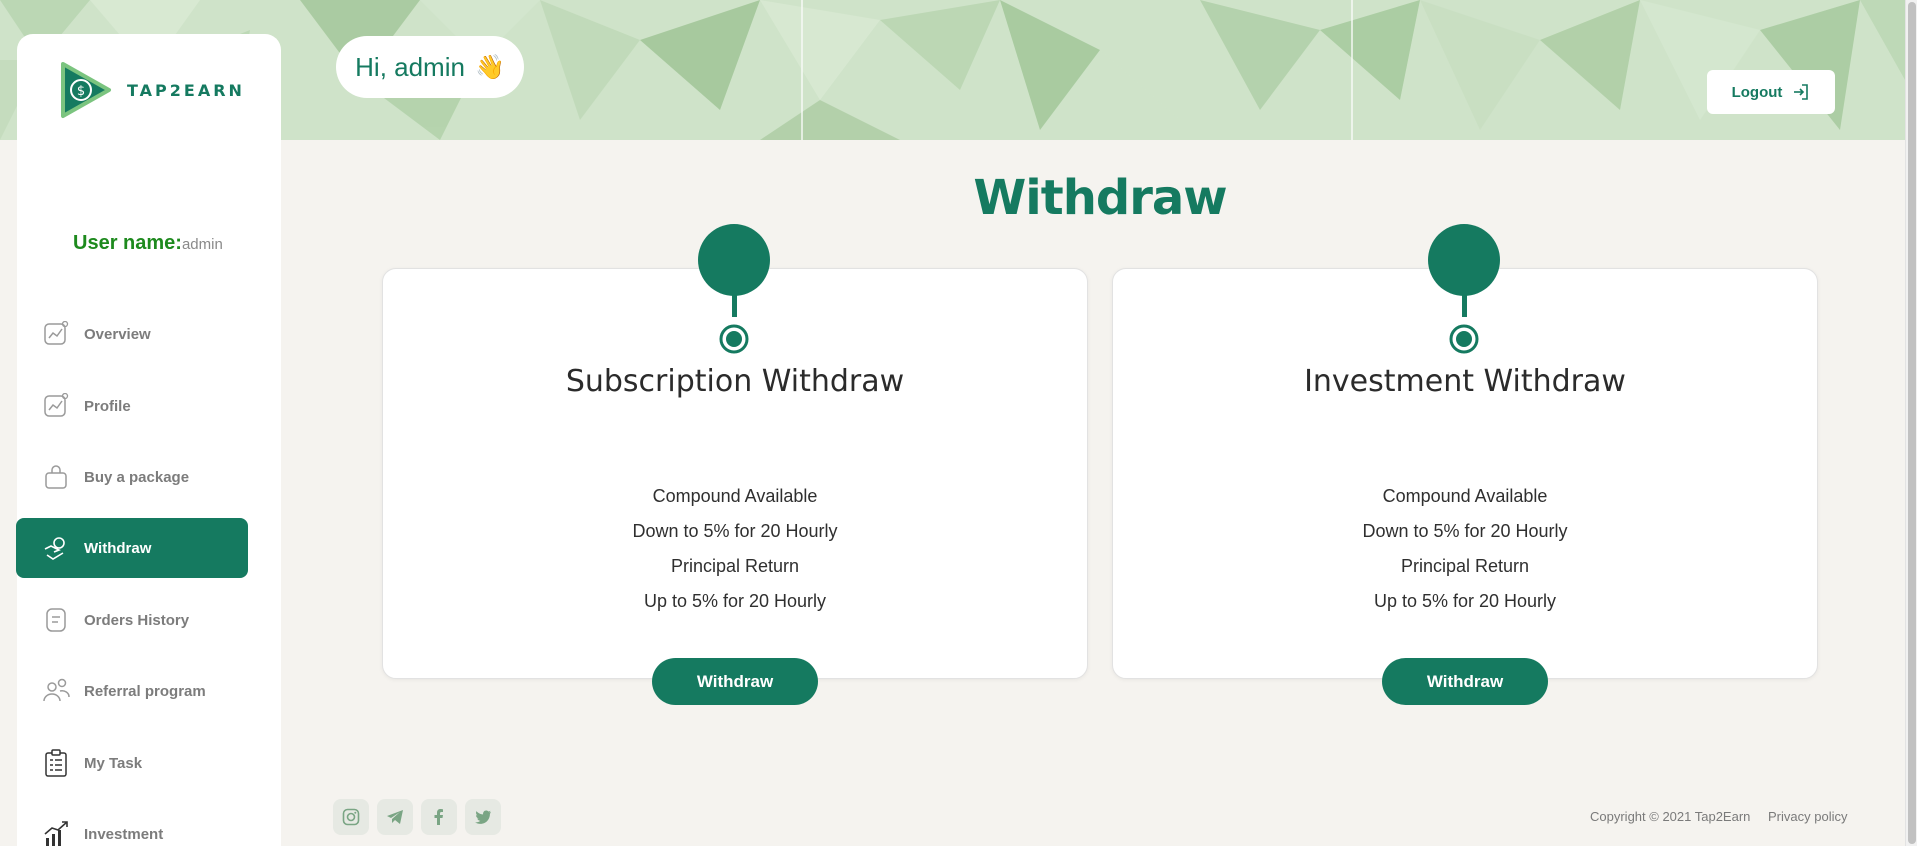 Image resolution: width=1917 pixels, height=846 pixels. What do you see at coordinates (56, 691) in the screenshot?
I see `users-icon` at bounding box center [56, 691].